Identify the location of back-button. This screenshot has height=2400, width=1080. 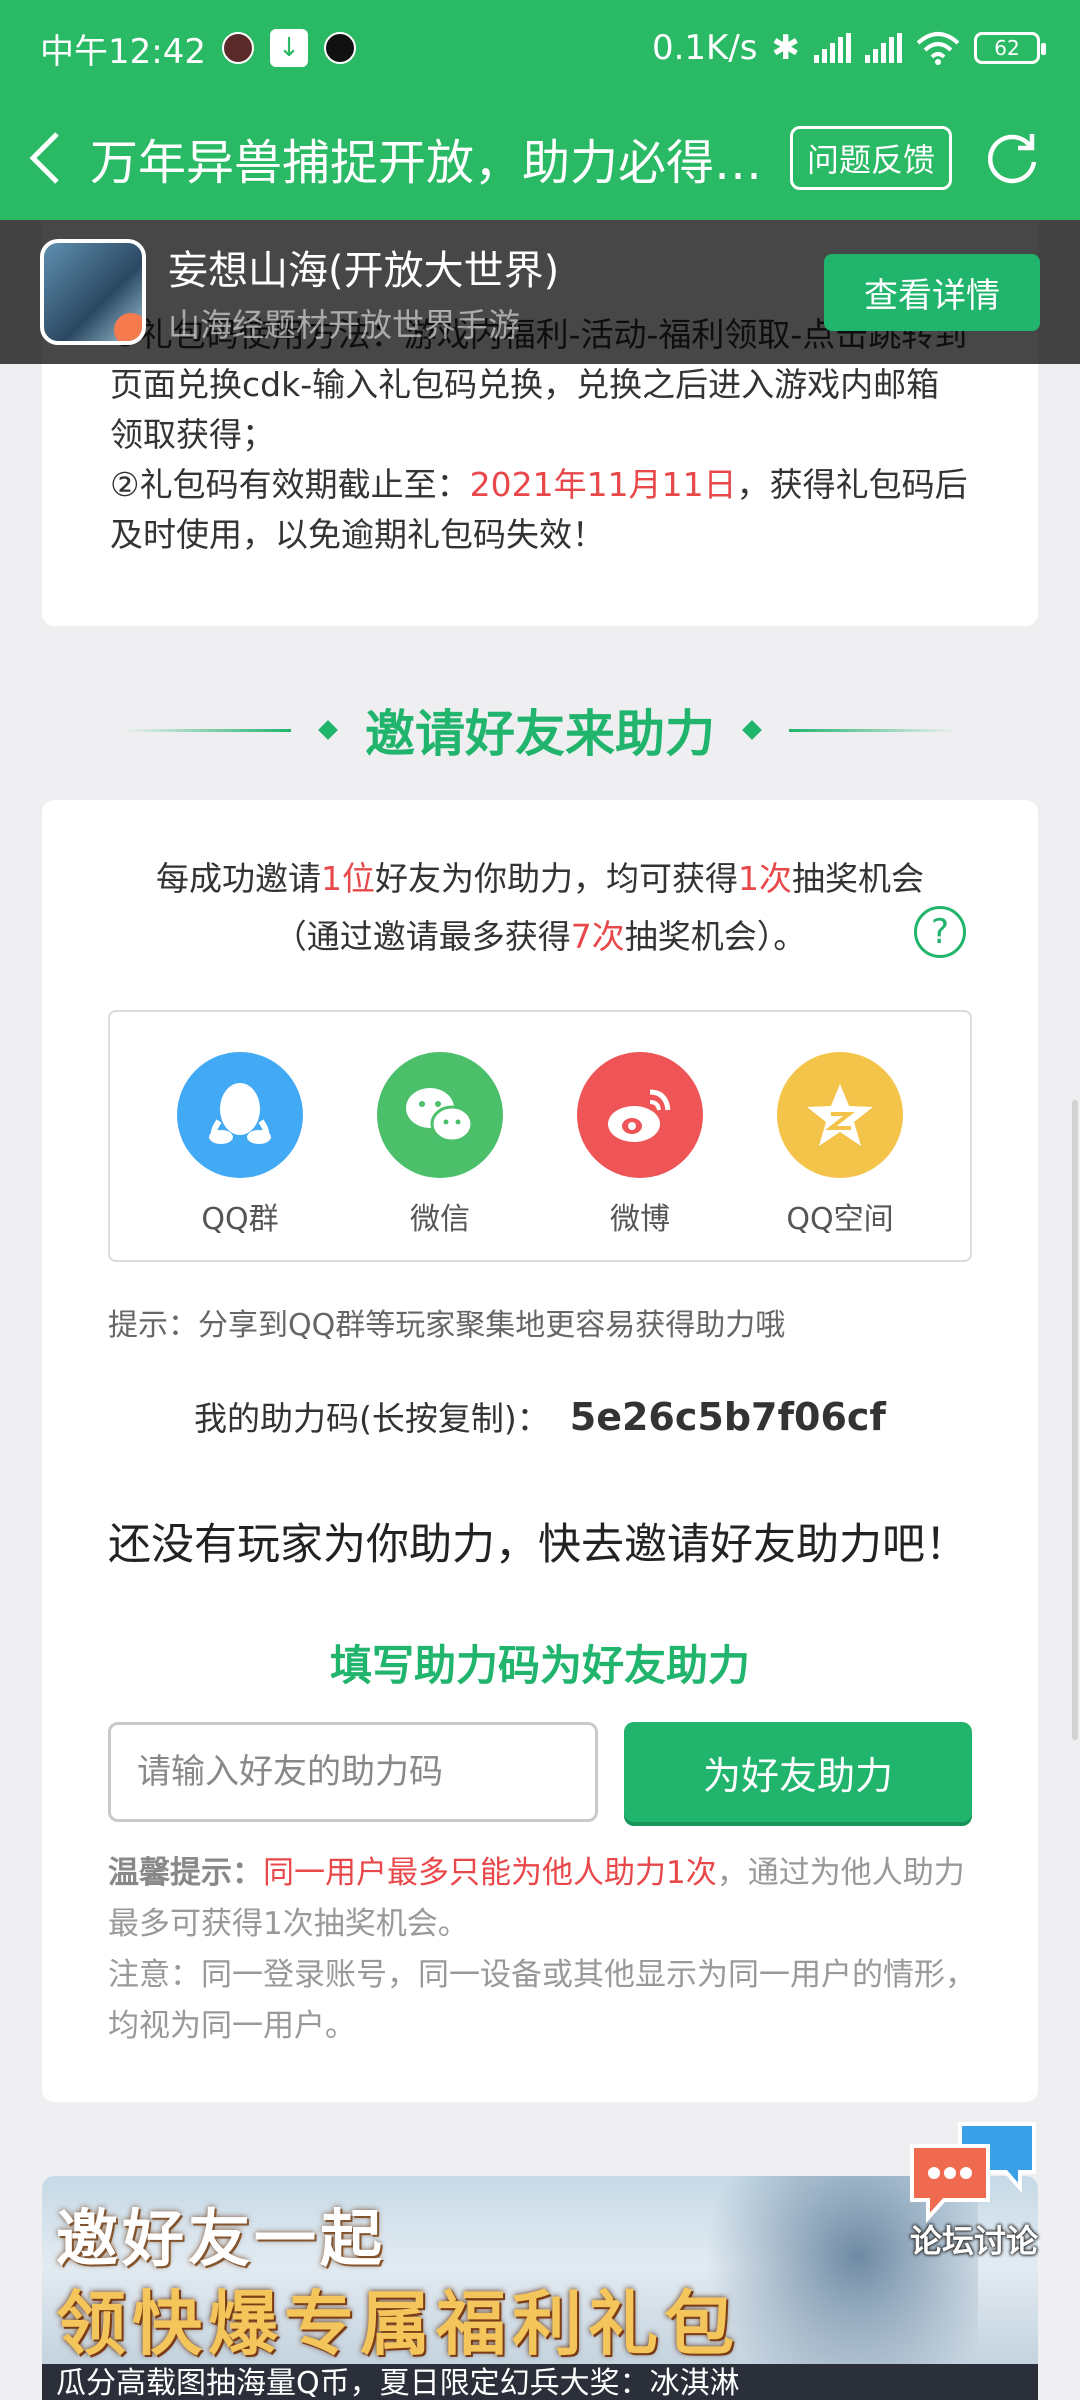
(45, 158).